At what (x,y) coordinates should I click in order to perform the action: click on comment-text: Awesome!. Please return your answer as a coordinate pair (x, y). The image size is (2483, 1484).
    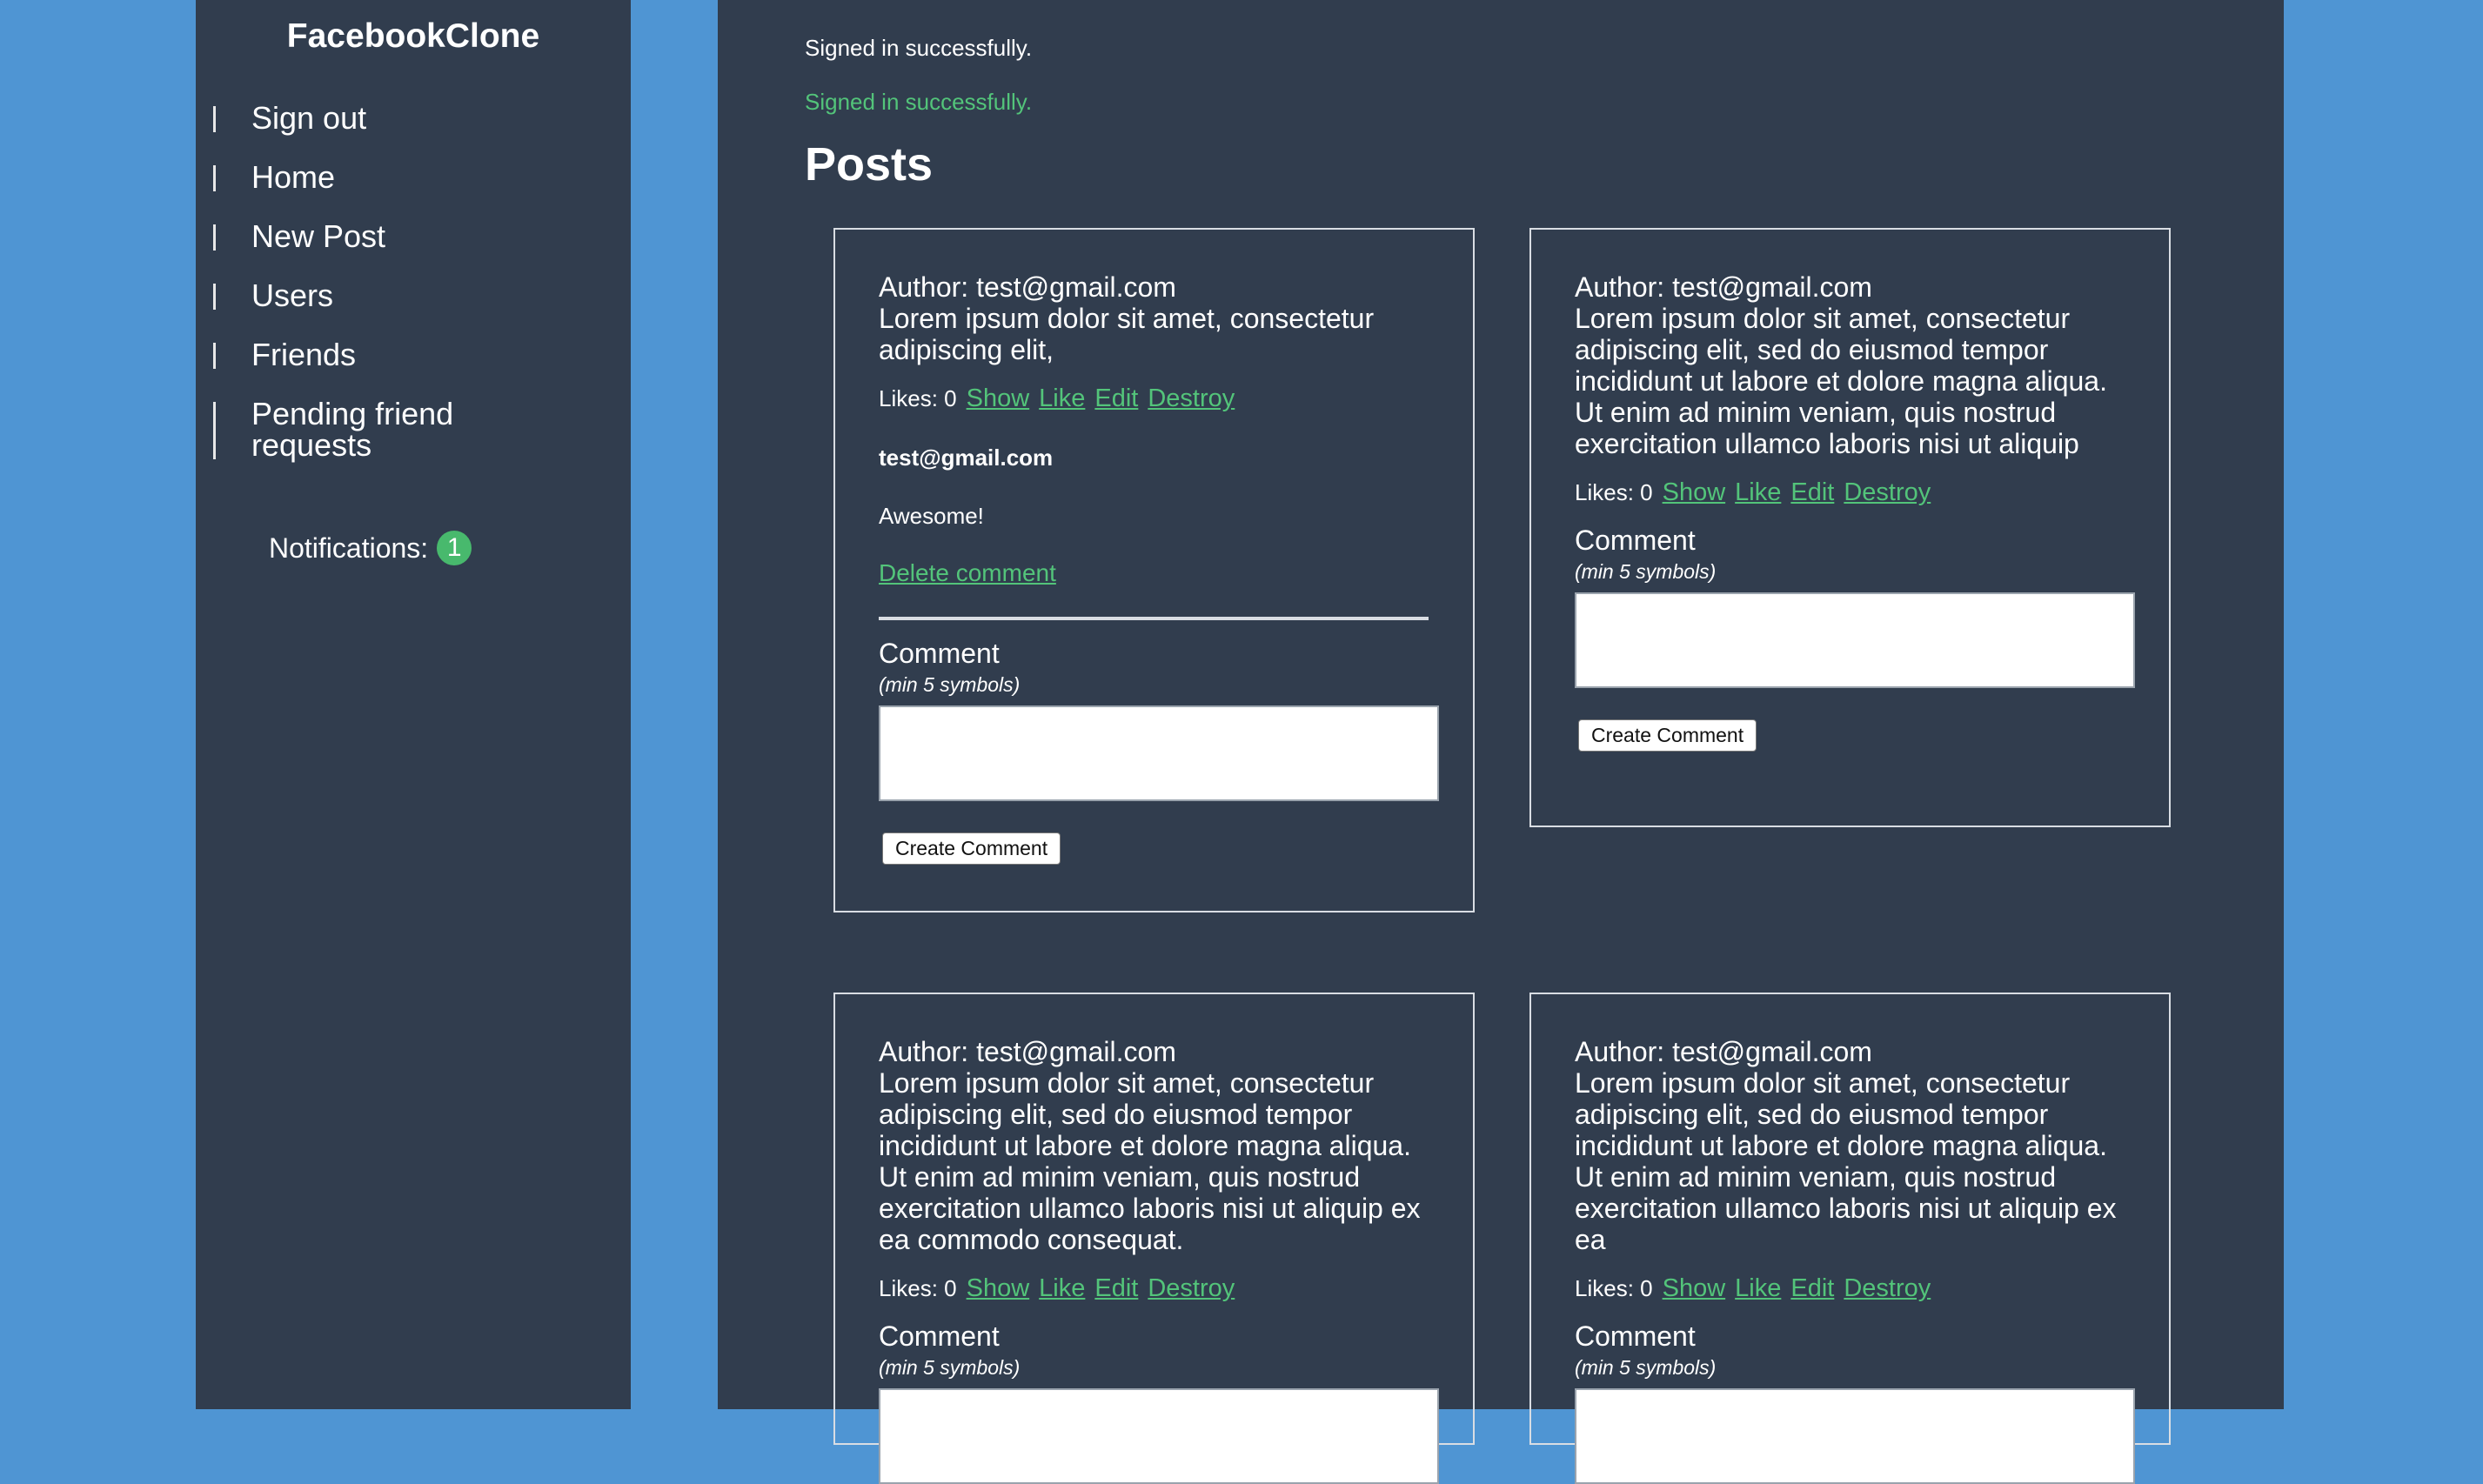
    Looking at the image, I should click on (931, 516).